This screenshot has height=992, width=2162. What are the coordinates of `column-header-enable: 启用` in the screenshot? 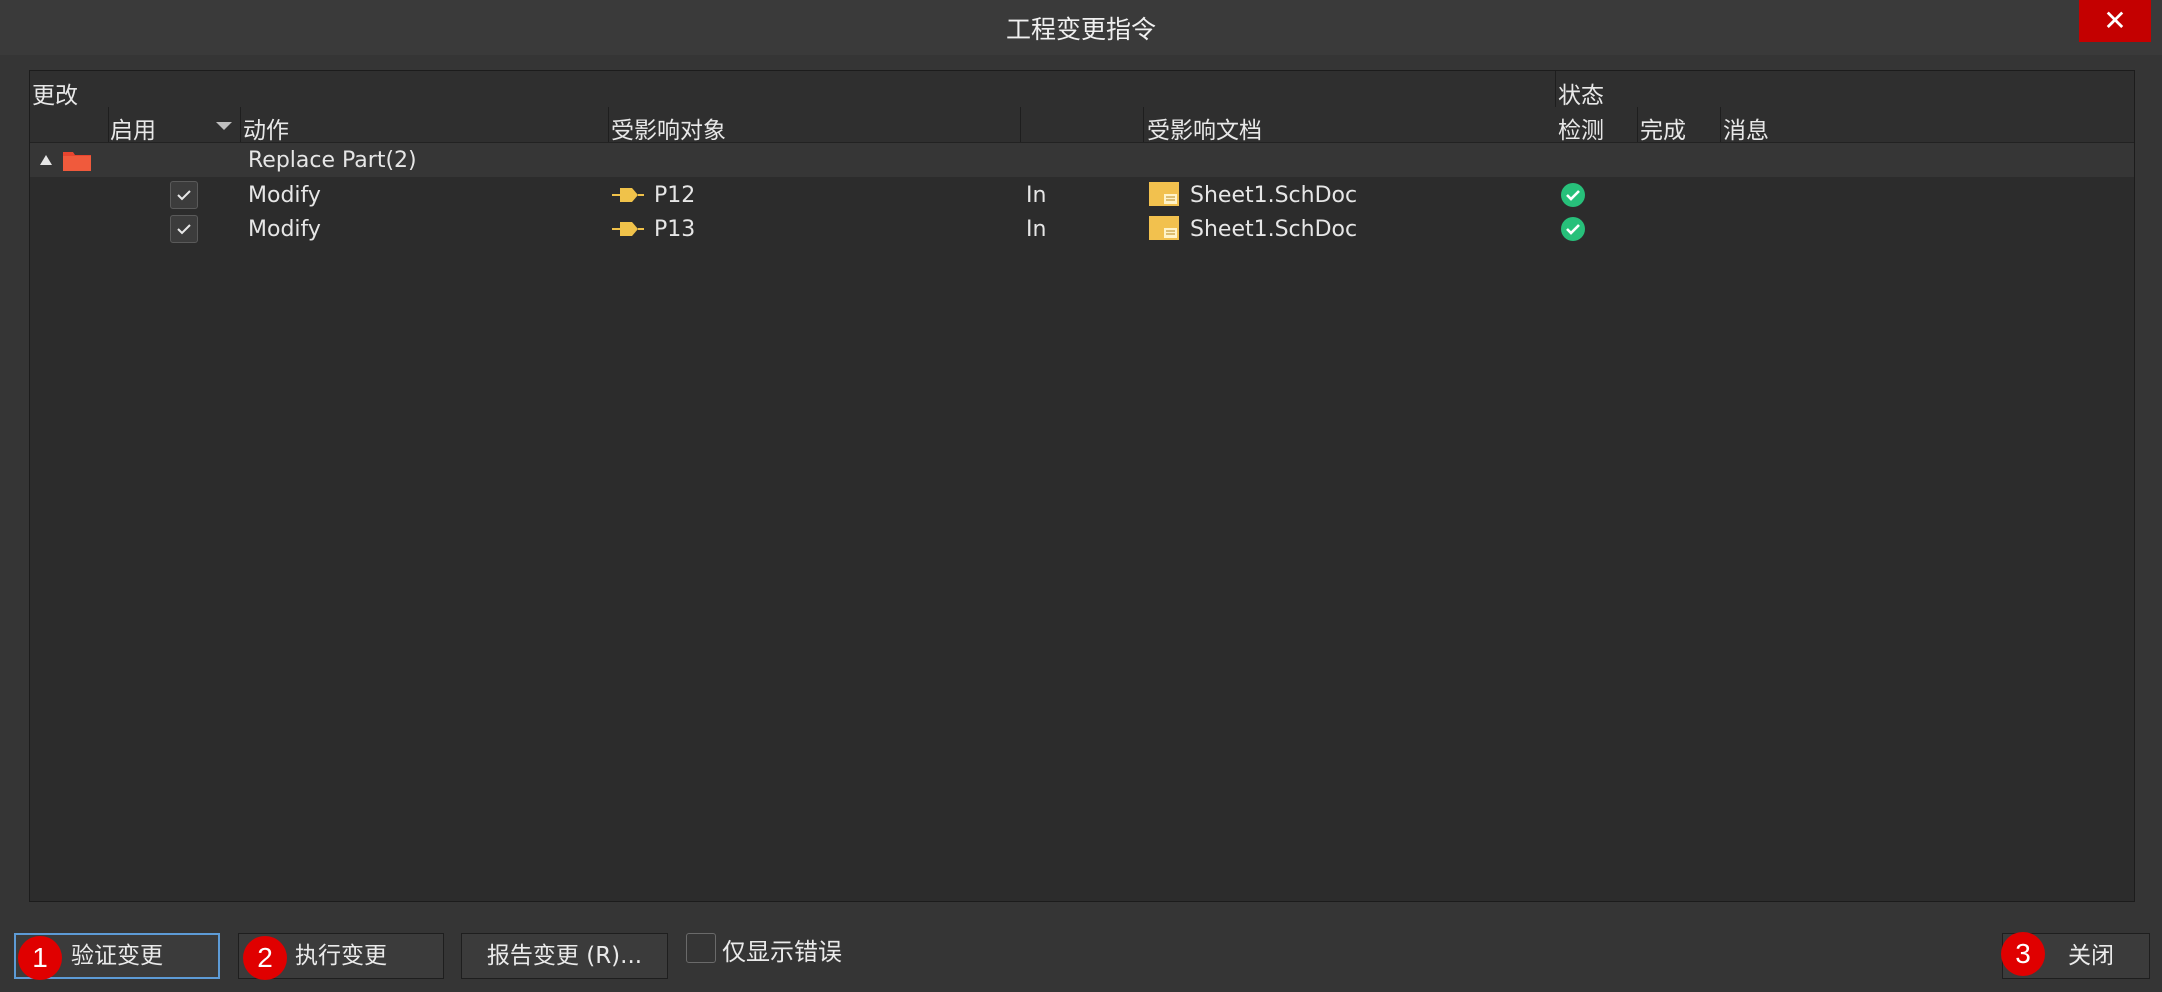 It's located at (133, 128).